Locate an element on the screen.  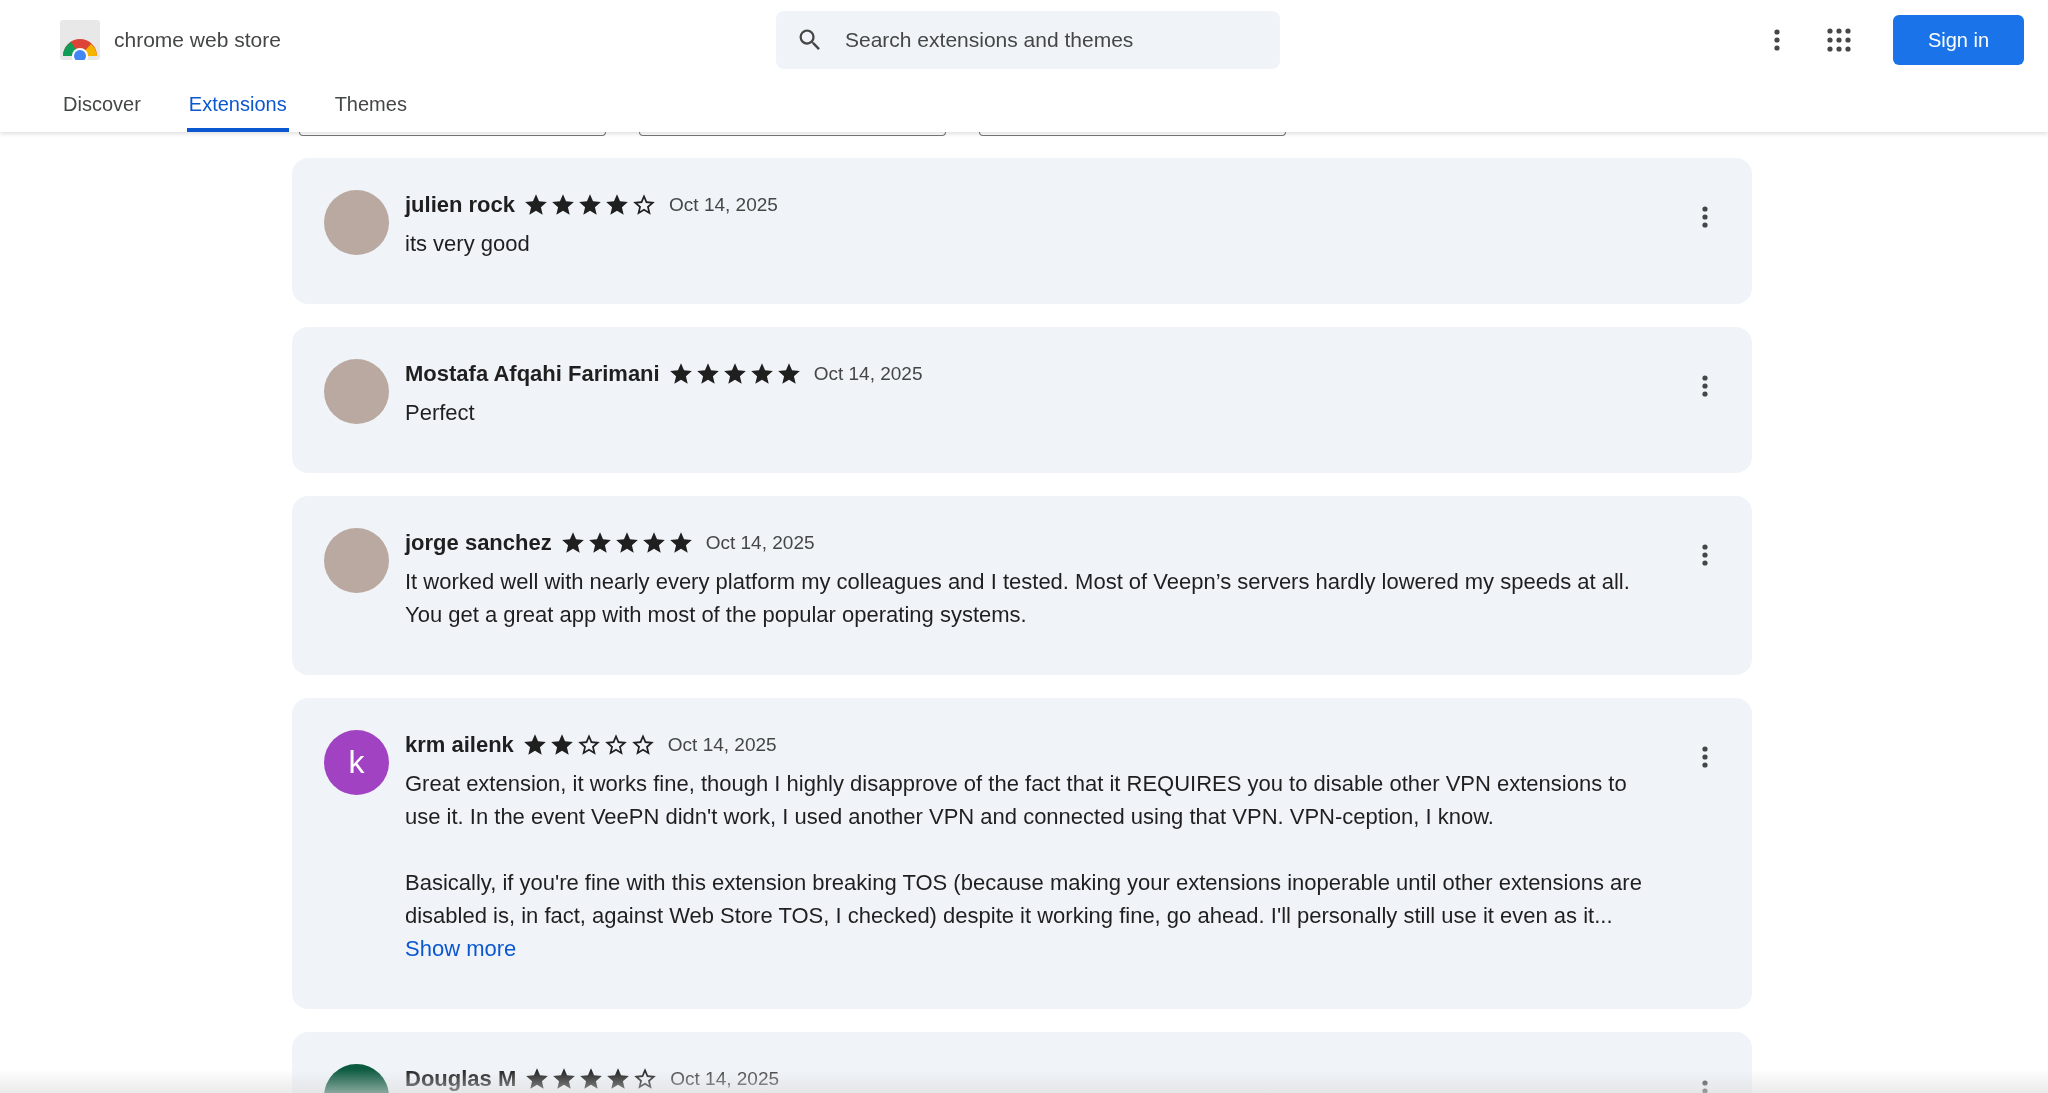
show-more-link: Show more is located at coordinates (461, 948).